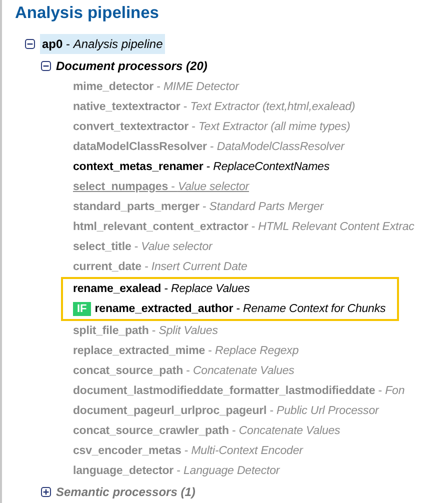  What do you see at coordinates (183, 371) in the screenshot?
I see `processor-item: concat_source_path - Concatenate Values` at bounding box center [183, 371].